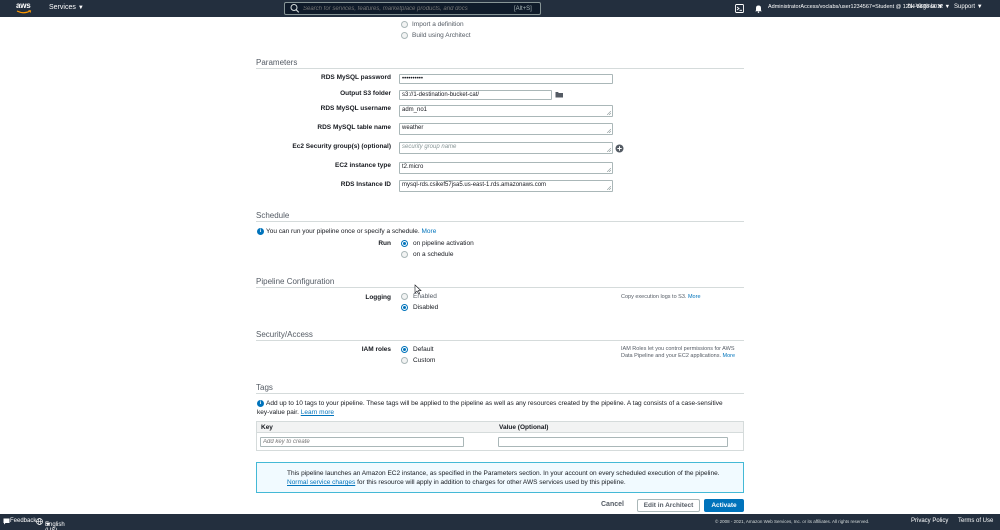  I want to click on ec2-sg-label: Ec2 Security group(s) (optional), so click(341, 146).